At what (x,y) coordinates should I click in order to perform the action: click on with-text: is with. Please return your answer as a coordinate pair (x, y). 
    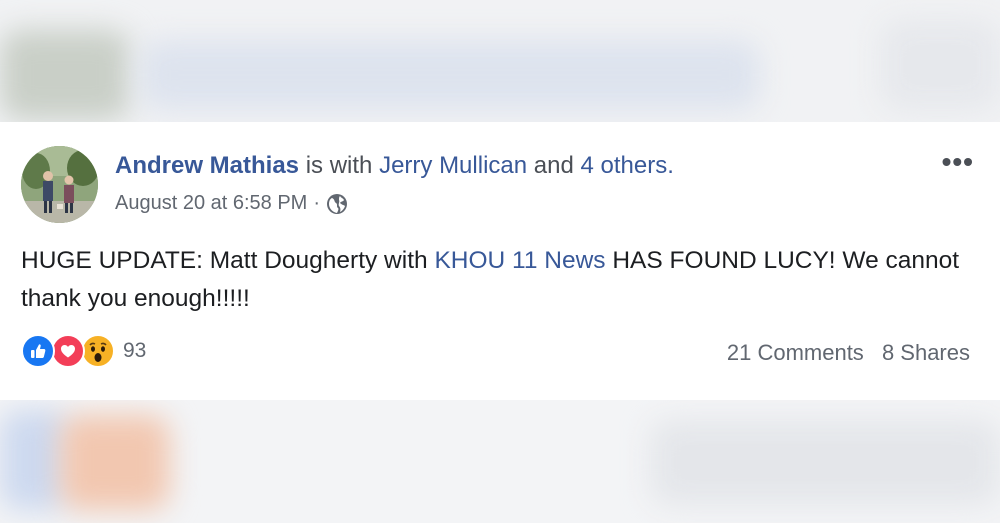
    Looking at the image, I should click on (339, 165).